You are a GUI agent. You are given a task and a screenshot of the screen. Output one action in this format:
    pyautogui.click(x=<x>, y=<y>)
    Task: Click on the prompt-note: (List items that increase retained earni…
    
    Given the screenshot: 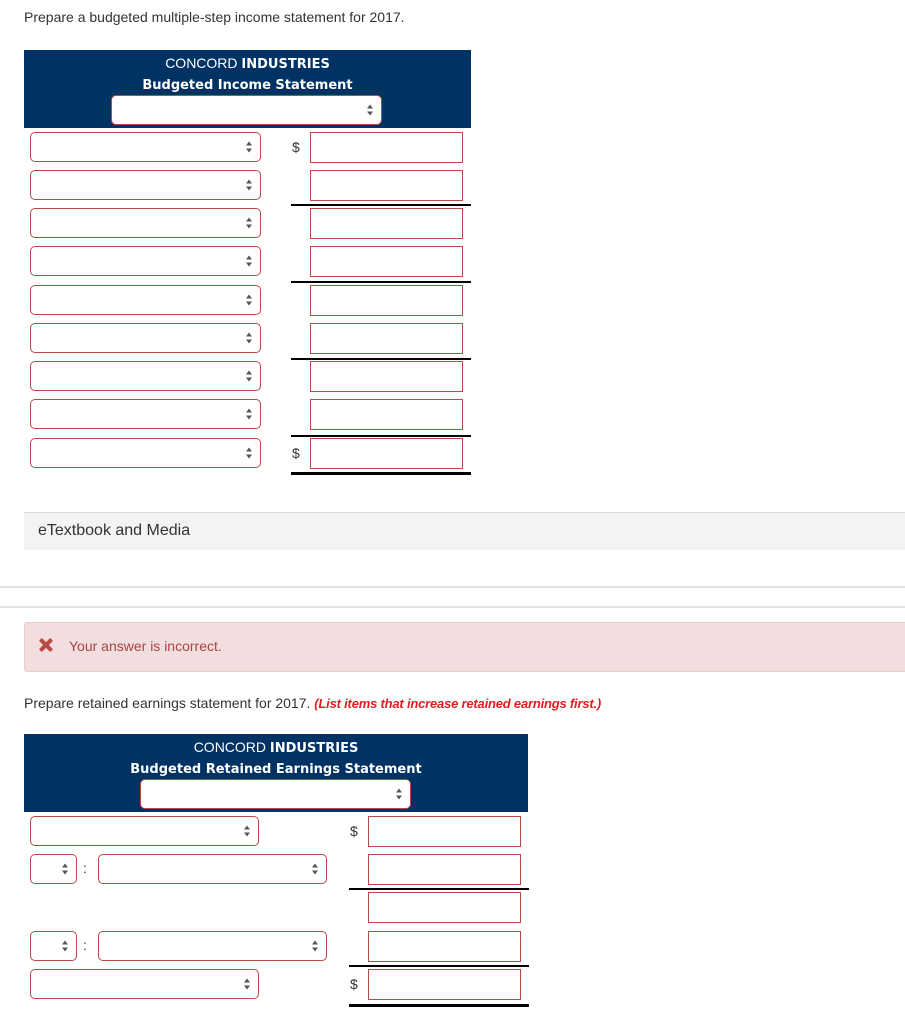 What is the action you would take?
    pyautogui.click(x=458, y=703)
    